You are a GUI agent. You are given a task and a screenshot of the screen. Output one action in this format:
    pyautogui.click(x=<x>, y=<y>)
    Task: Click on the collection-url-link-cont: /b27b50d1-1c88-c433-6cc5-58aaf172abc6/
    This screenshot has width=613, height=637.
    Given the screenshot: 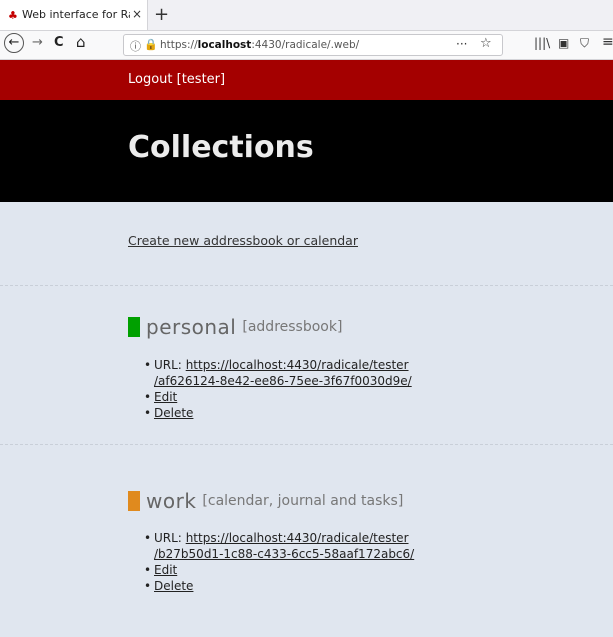 What is the action you would take?
    pyautogui.click(x=284, y=554)
    